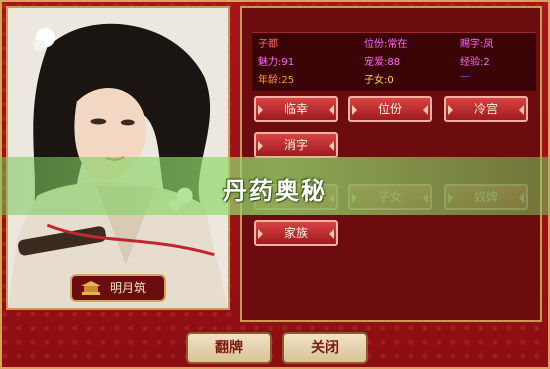 This screenshot has height=369, width=550. Describe the element at coordinates (276, 62) in the screenshot. I see `stat-charm: 魅力:91` at that location.